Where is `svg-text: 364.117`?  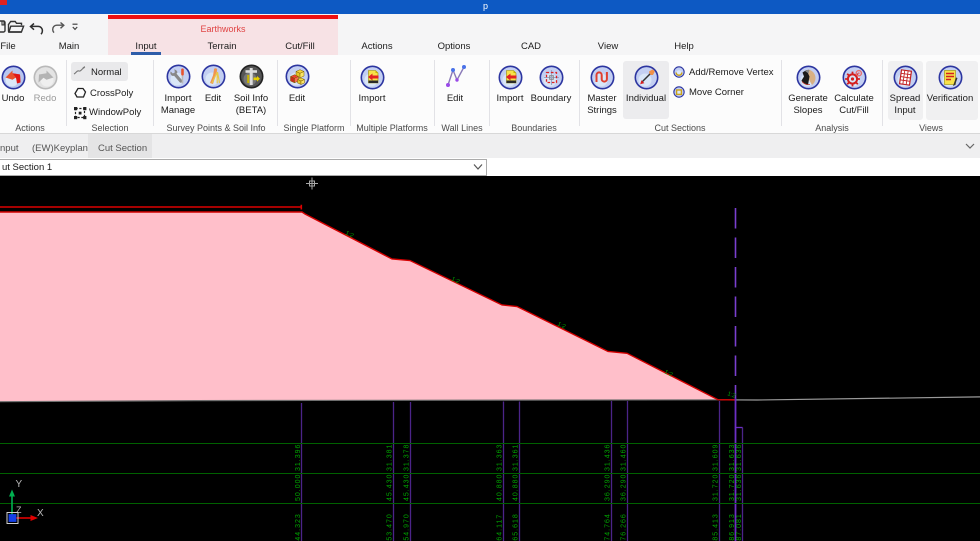 svg-text: 364.117 is located at coordinates (500, 527).